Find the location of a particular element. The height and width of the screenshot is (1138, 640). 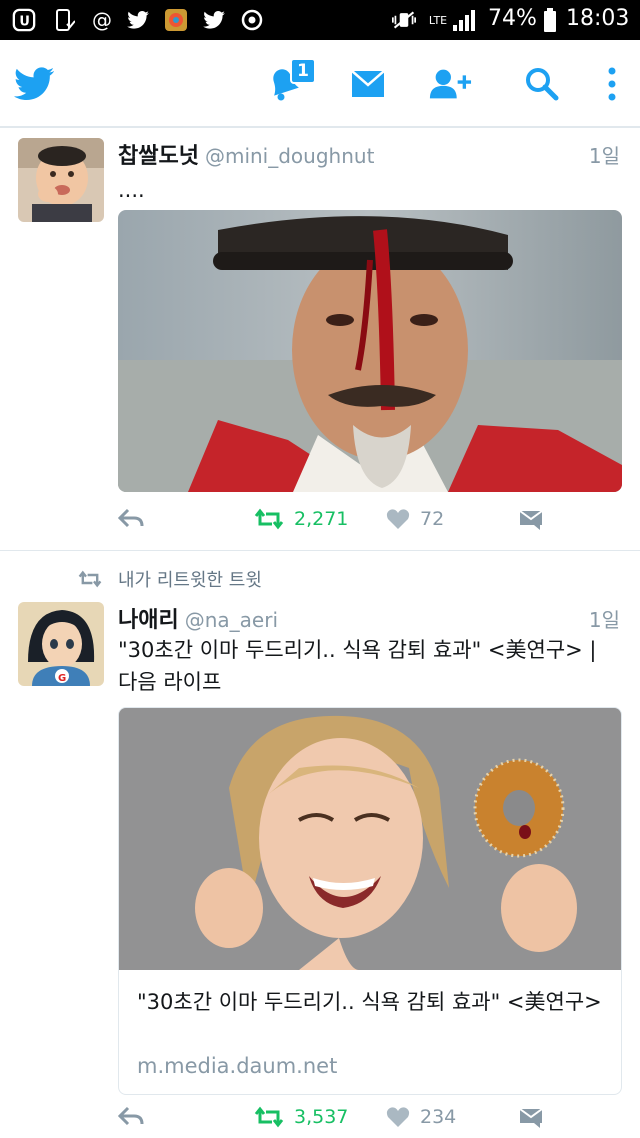

battery-percent: 74% is located at coordinates (512, 18).